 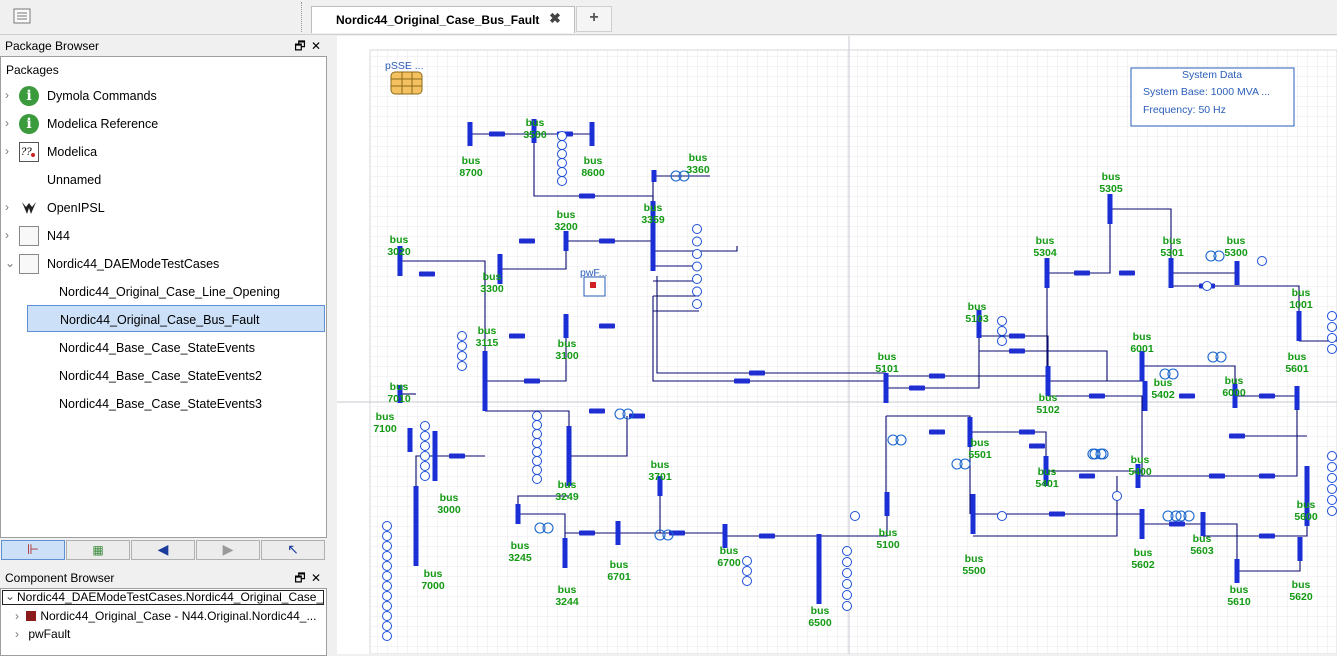 I want to click on tree-item-state-events3: Nordic44_Base_Case_StateEvents3, so click(x=176, y=403).